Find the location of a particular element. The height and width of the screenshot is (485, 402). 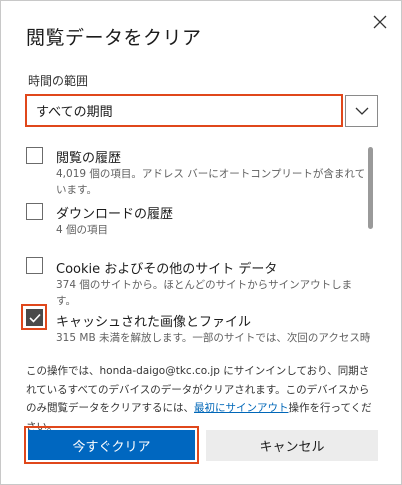

item-description: 4,019 個の項目。アドレス バーにオートコンプリートが含まれています。 is located at coordinates (211, 182).